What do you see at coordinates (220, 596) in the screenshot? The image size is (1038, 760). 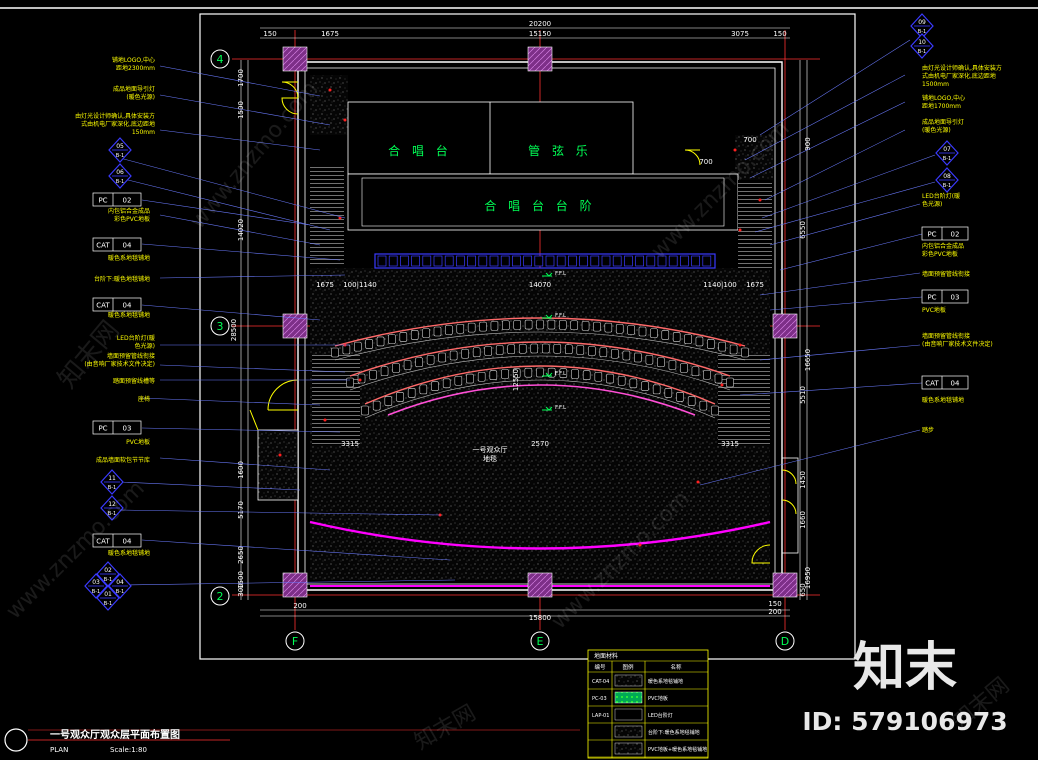 I see `axis-label-2: 2` at bounding box center [220, 596].